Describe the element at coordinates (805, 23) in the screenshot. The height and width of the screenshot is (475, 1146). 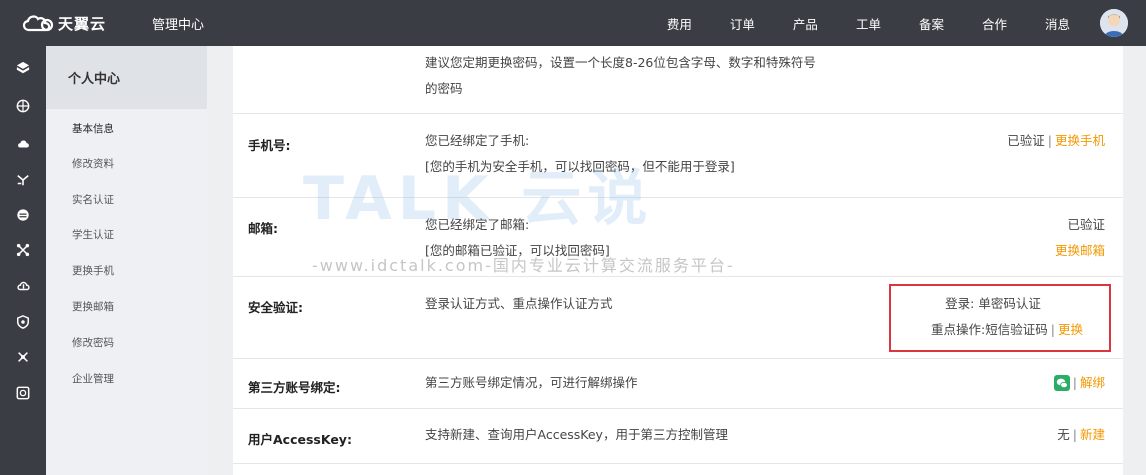
I see `nav-products: 产品` at that location.